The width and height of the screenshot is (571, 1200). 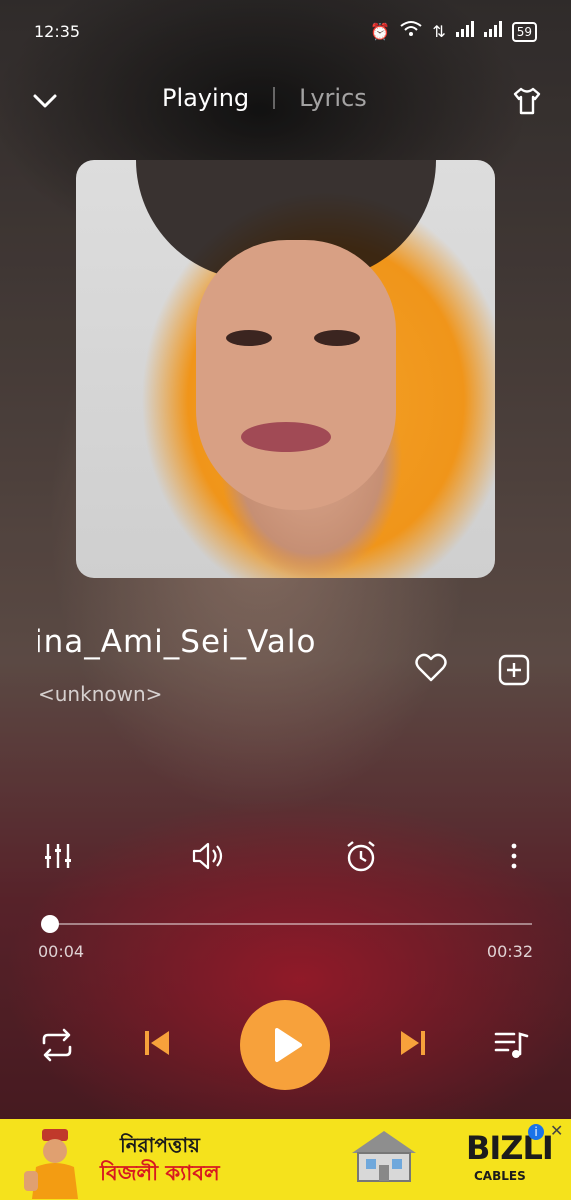 I want to click on skip-previous-icon, so click(x=157, y=1045).